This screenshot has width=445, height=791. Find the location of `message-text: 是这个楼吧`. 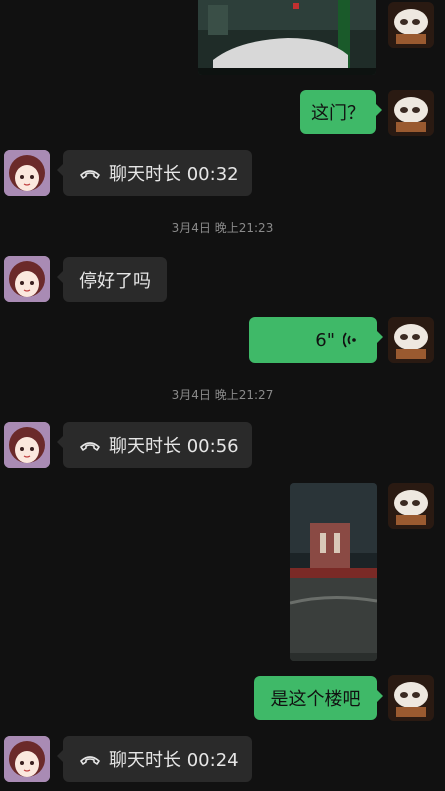

message-text: 是这个楼吧 is located at coordinates (315, 699).